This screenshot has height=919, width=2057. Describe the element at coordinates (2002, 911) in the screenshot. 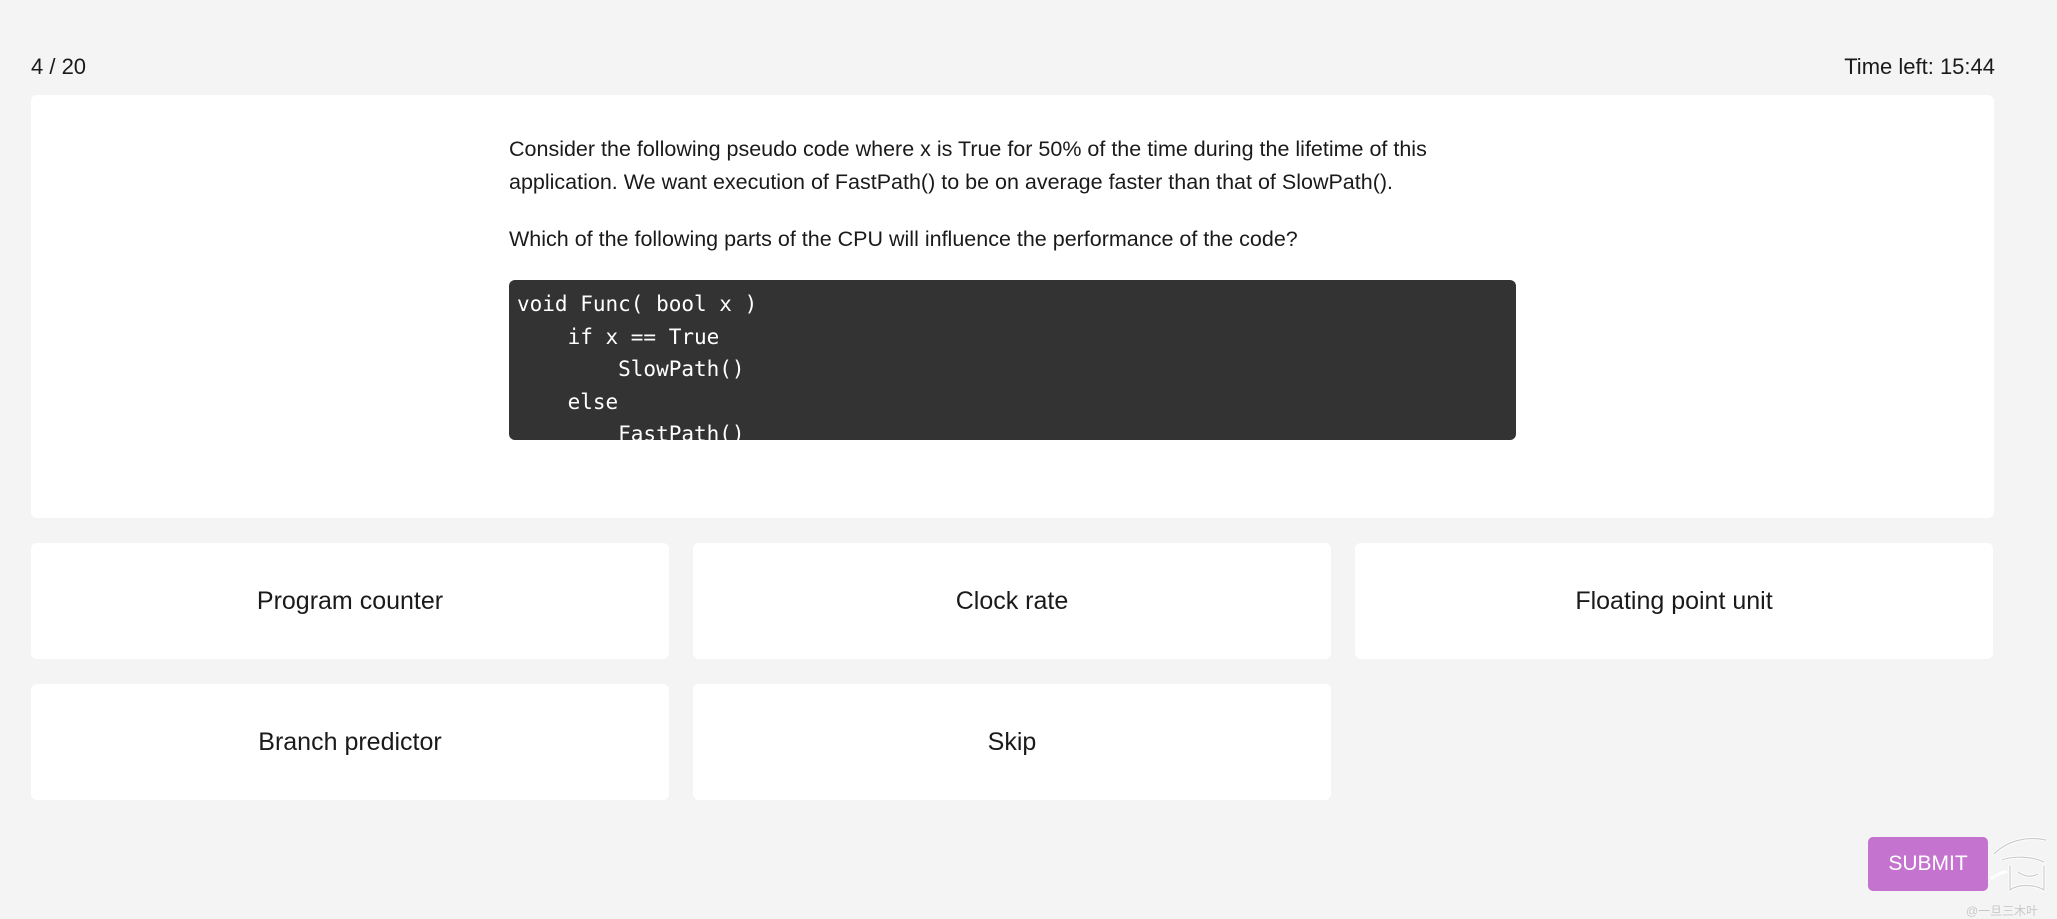

I see `watermark-text: @一旦三木叶` at that location.